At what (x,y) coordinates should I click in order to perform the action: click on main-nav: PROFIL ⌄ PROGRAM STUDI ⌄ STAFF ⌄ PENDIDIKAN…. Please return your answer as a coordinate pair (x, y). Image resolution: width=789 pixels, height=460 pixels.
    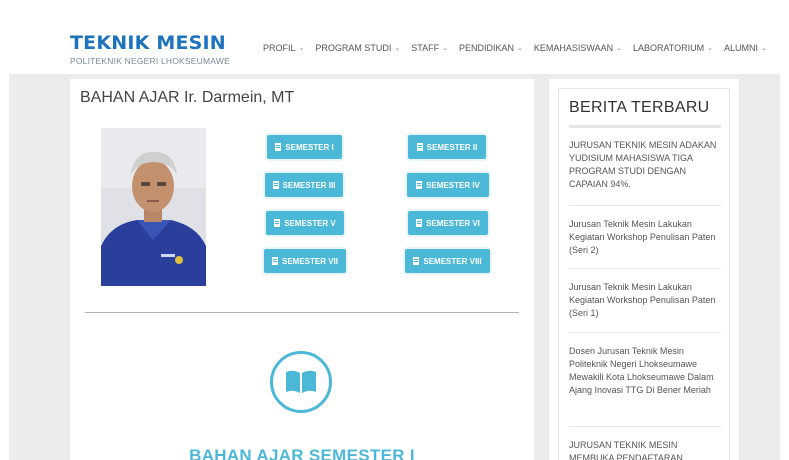
    Looking at the image, I should click on (520, 48).